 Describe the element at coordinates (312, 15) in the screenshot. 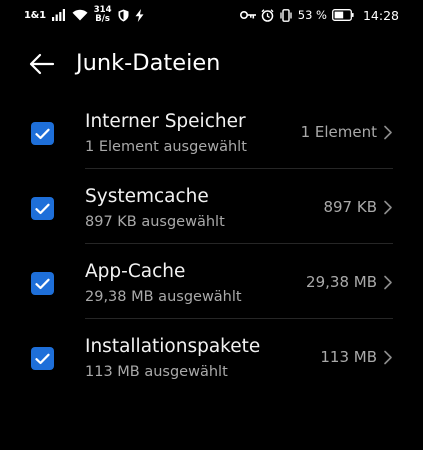

I see `battery-percent: 53 %` at that location.